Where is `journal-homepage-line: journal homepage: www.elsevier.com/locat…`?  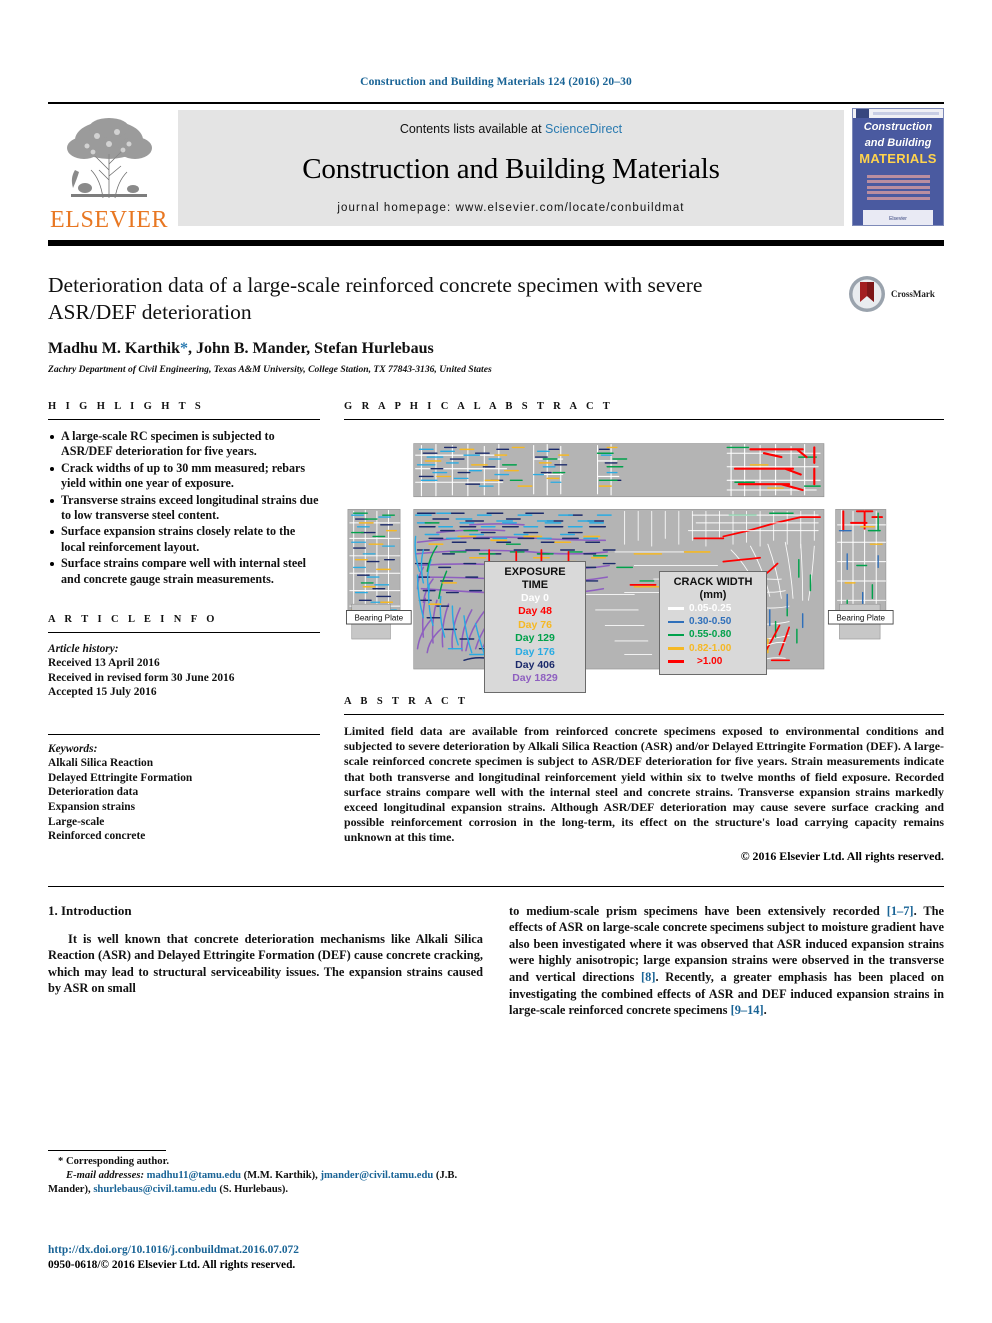 journal-homepage-line: journal homepage: www.elsevier.com/locat… is located at coordinates (510, 208).